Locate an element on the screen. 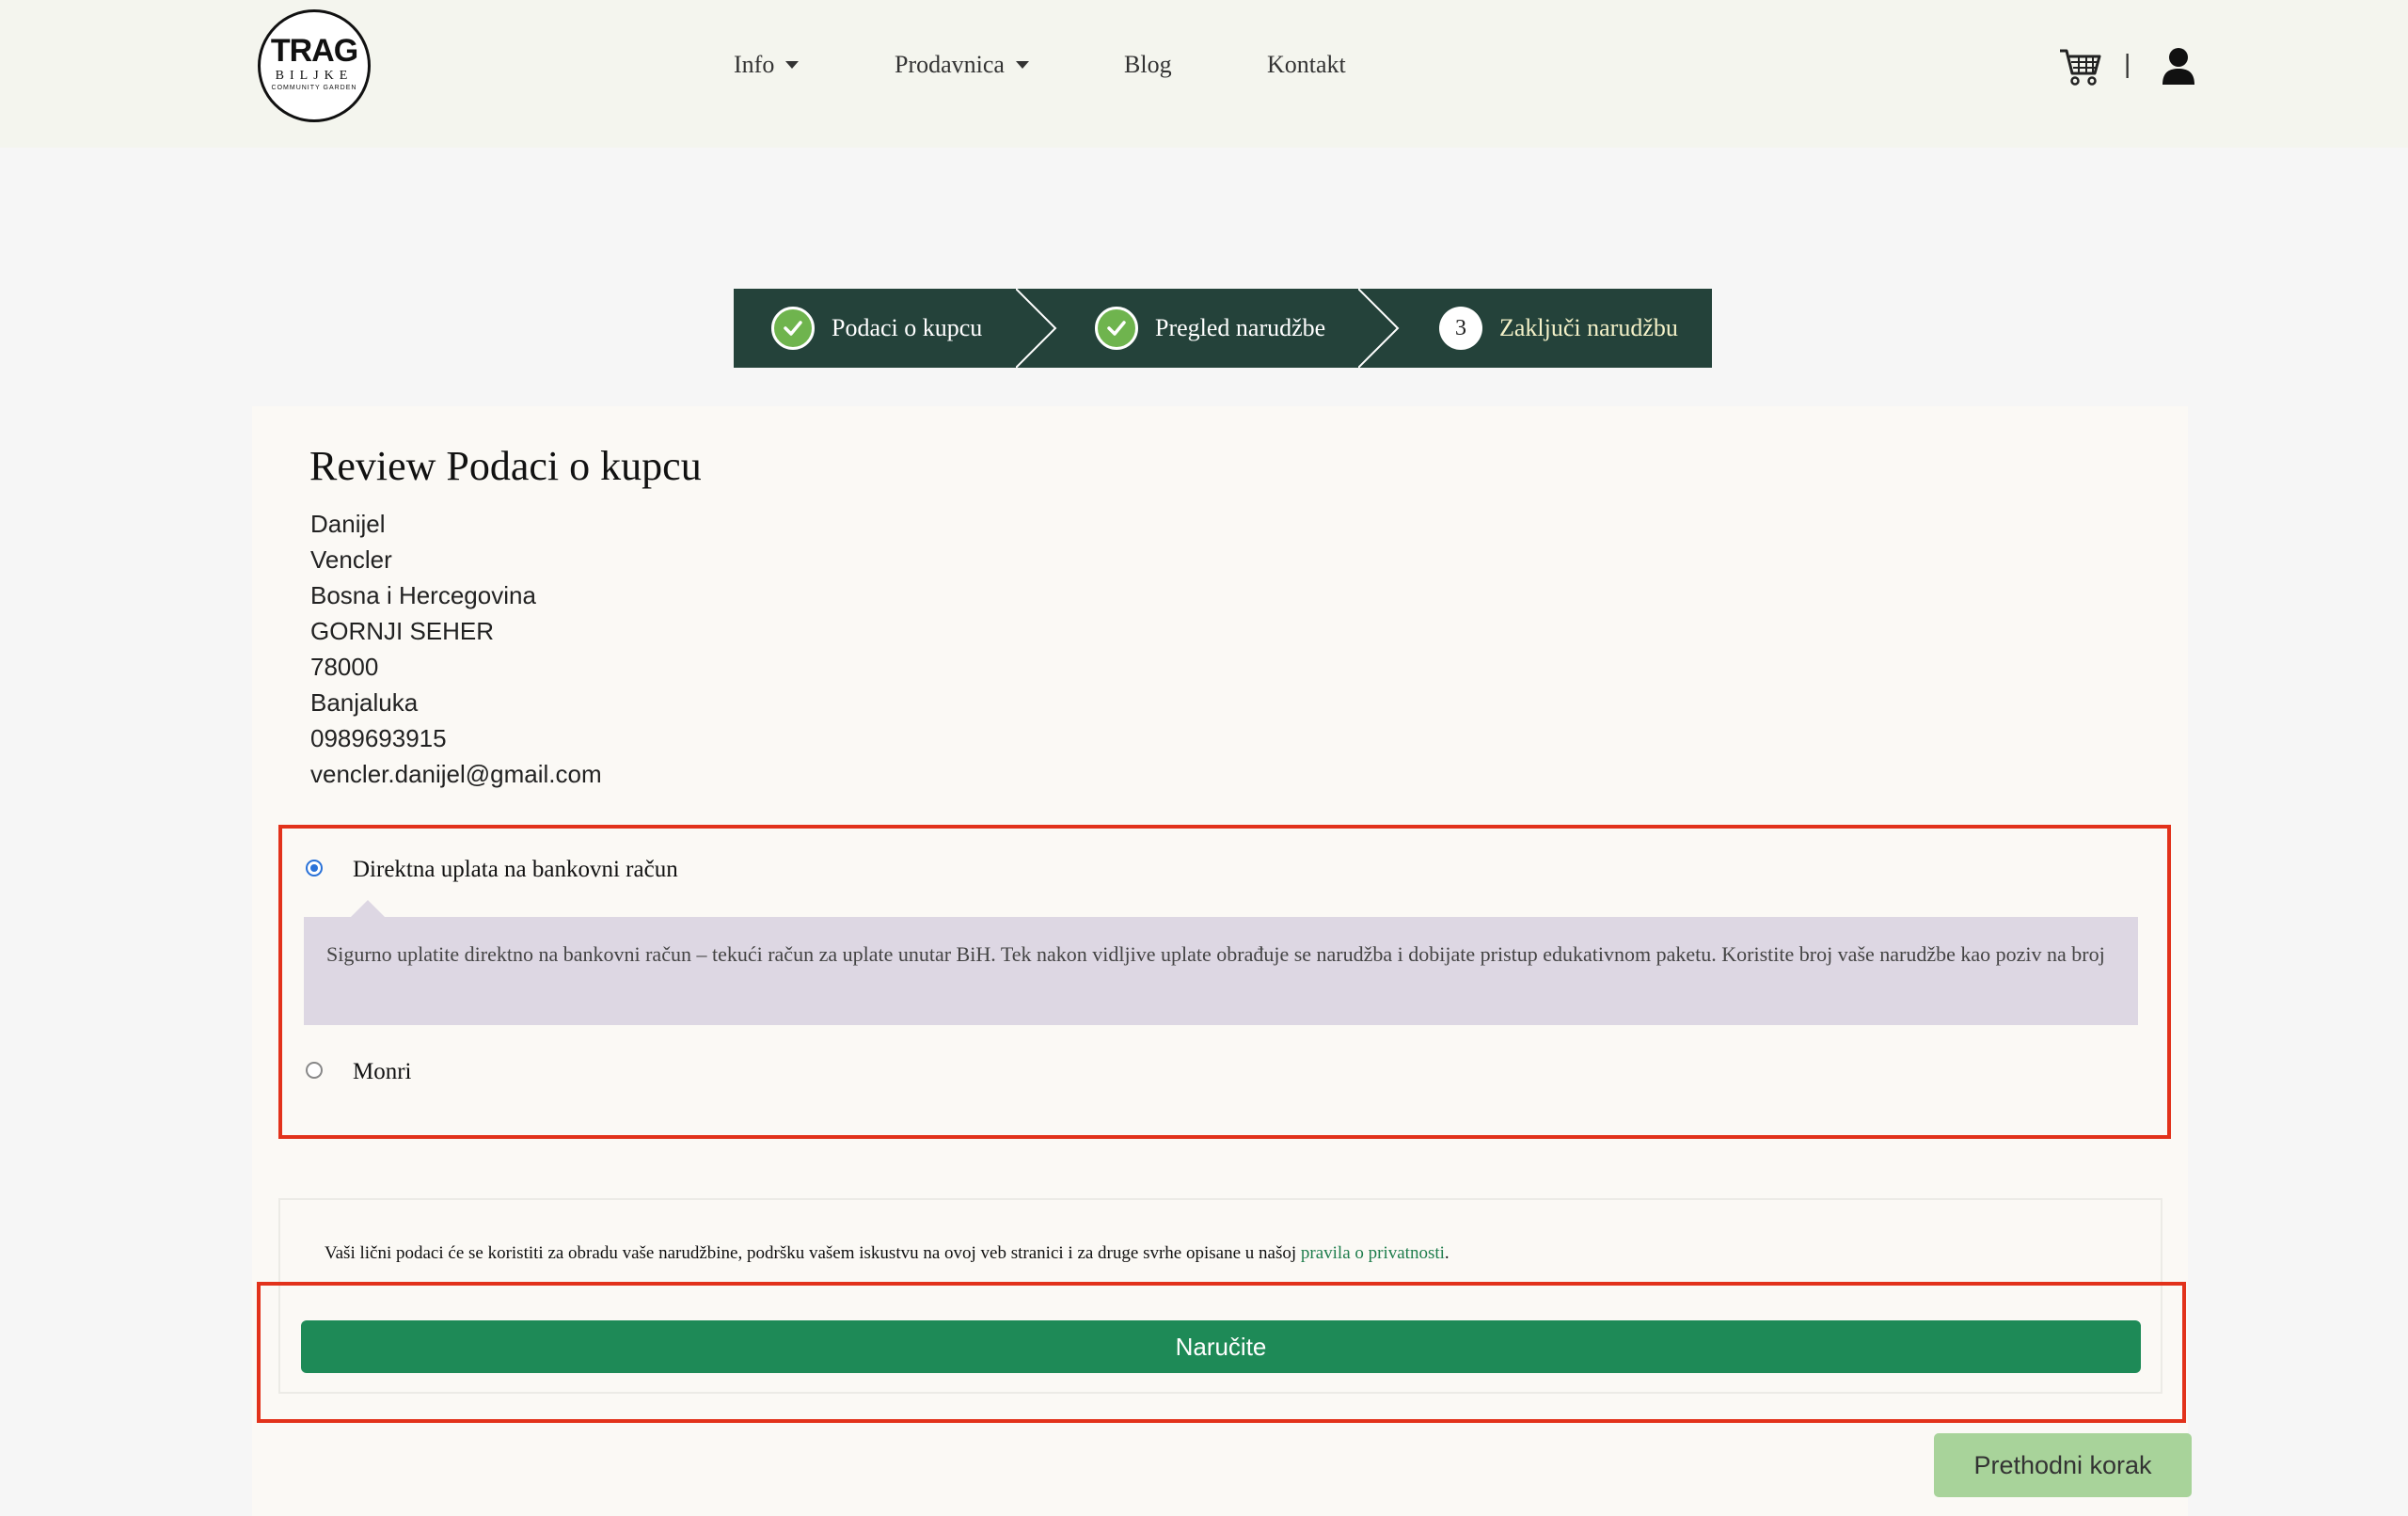 This screenshot has width=2408, height=1516. step-label: Pregled narudžbe is located at coordinates (1240, 327).